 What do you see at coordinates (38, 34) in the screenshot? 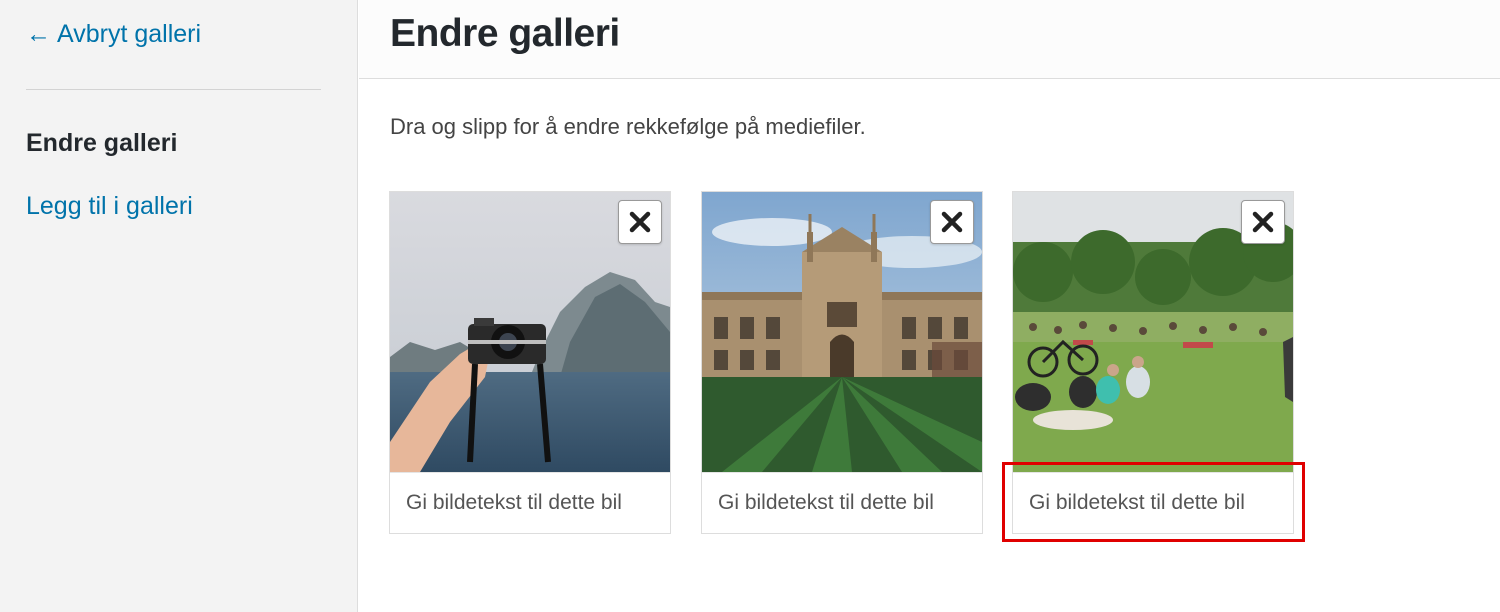
I see `back-arrow-icon: ←` at bounding box center [38, 34].